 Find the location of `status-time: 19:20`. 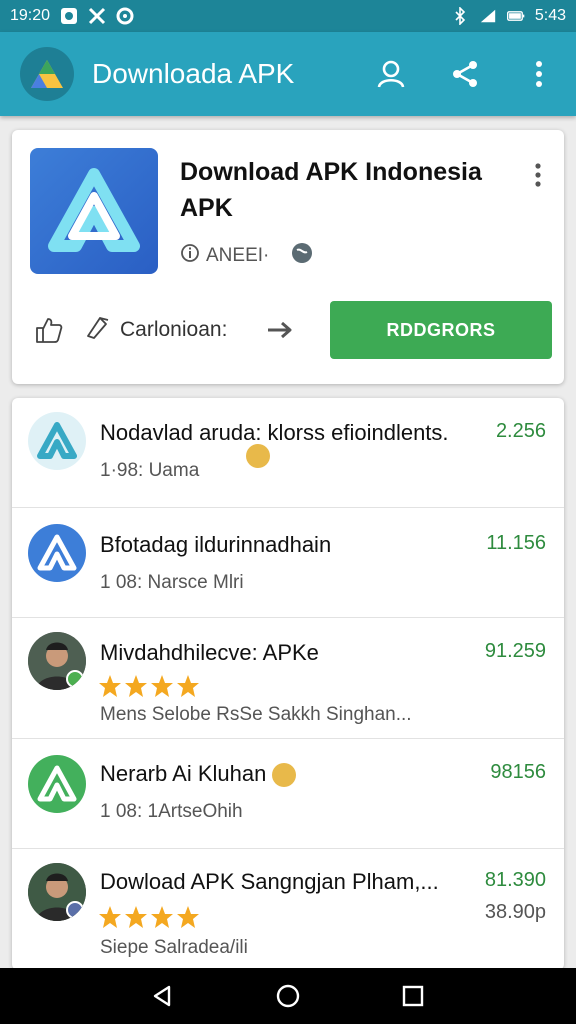

status-time: 19:20 is located at coordinates (30, 15).